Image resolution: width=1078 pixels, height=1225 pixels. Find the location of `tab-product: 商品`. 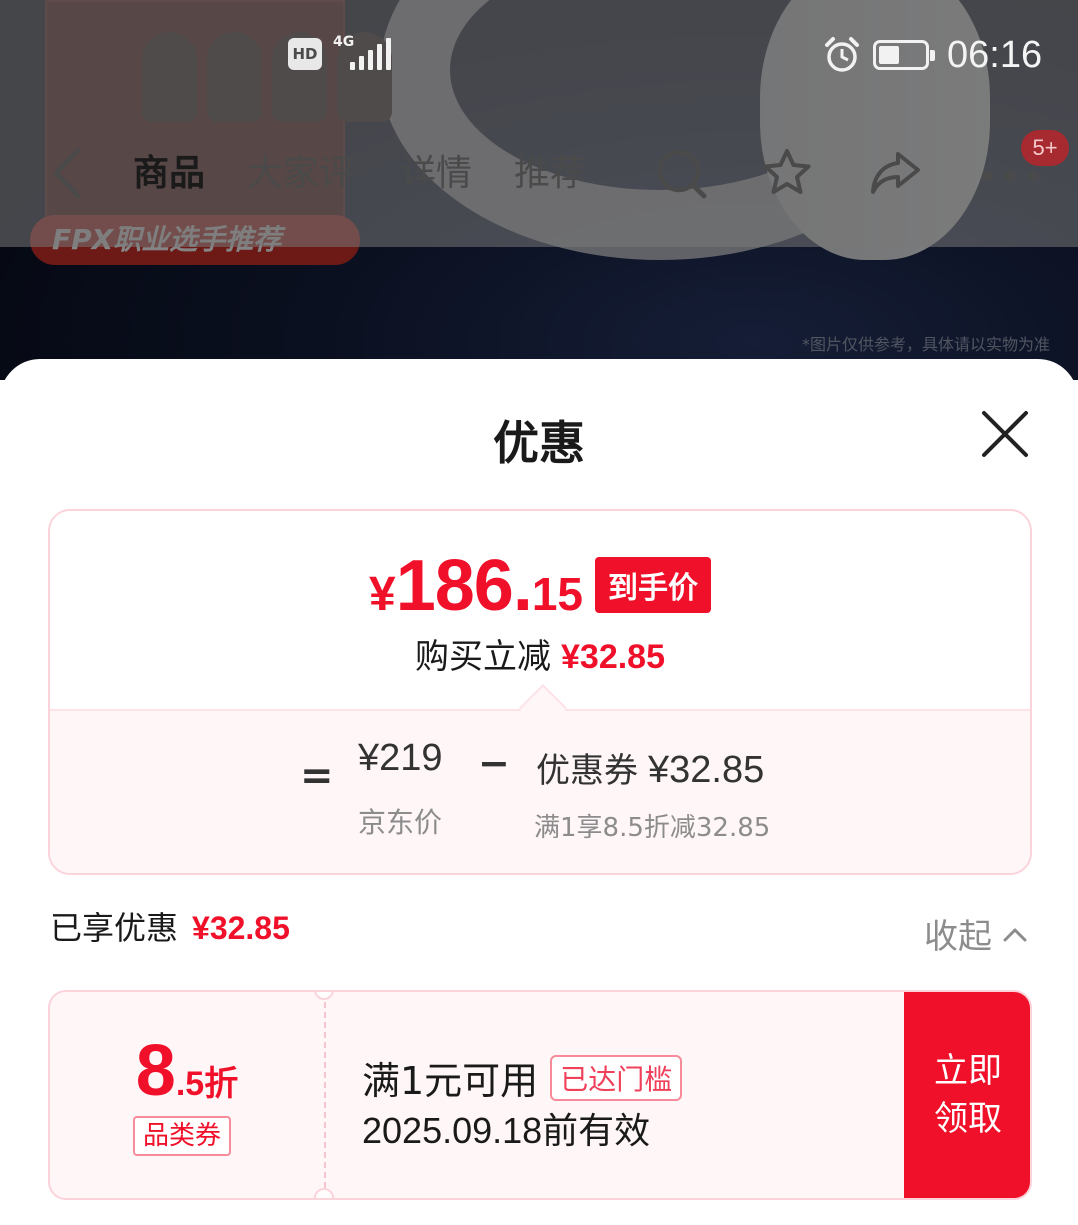

tab-product: 商品 is located at coordinates (169, 174).